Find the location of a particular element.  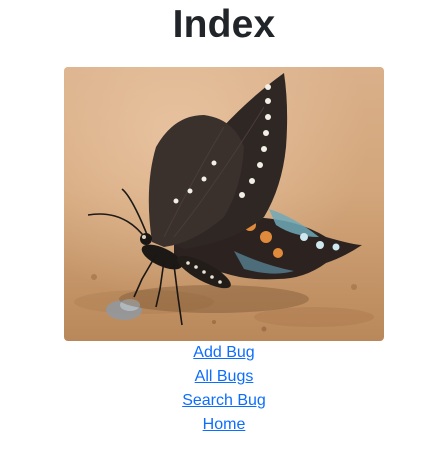

search-bug-link: Search Bug is located at coordinates (224, 401).